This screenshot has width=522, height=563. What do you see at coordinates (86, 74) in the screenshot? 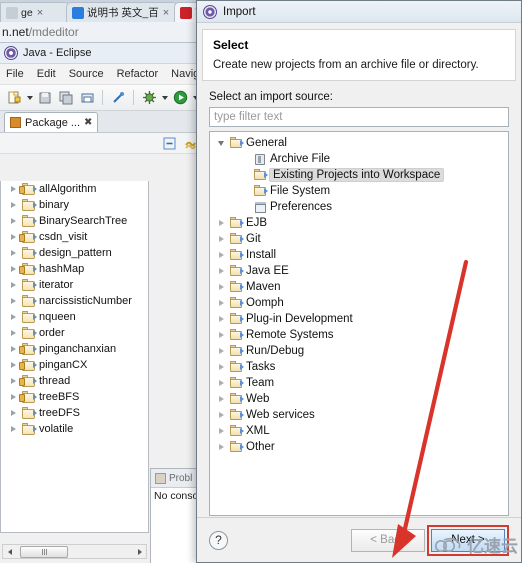
I see `menu-item-source: Source` at bounding box center [86, 74].